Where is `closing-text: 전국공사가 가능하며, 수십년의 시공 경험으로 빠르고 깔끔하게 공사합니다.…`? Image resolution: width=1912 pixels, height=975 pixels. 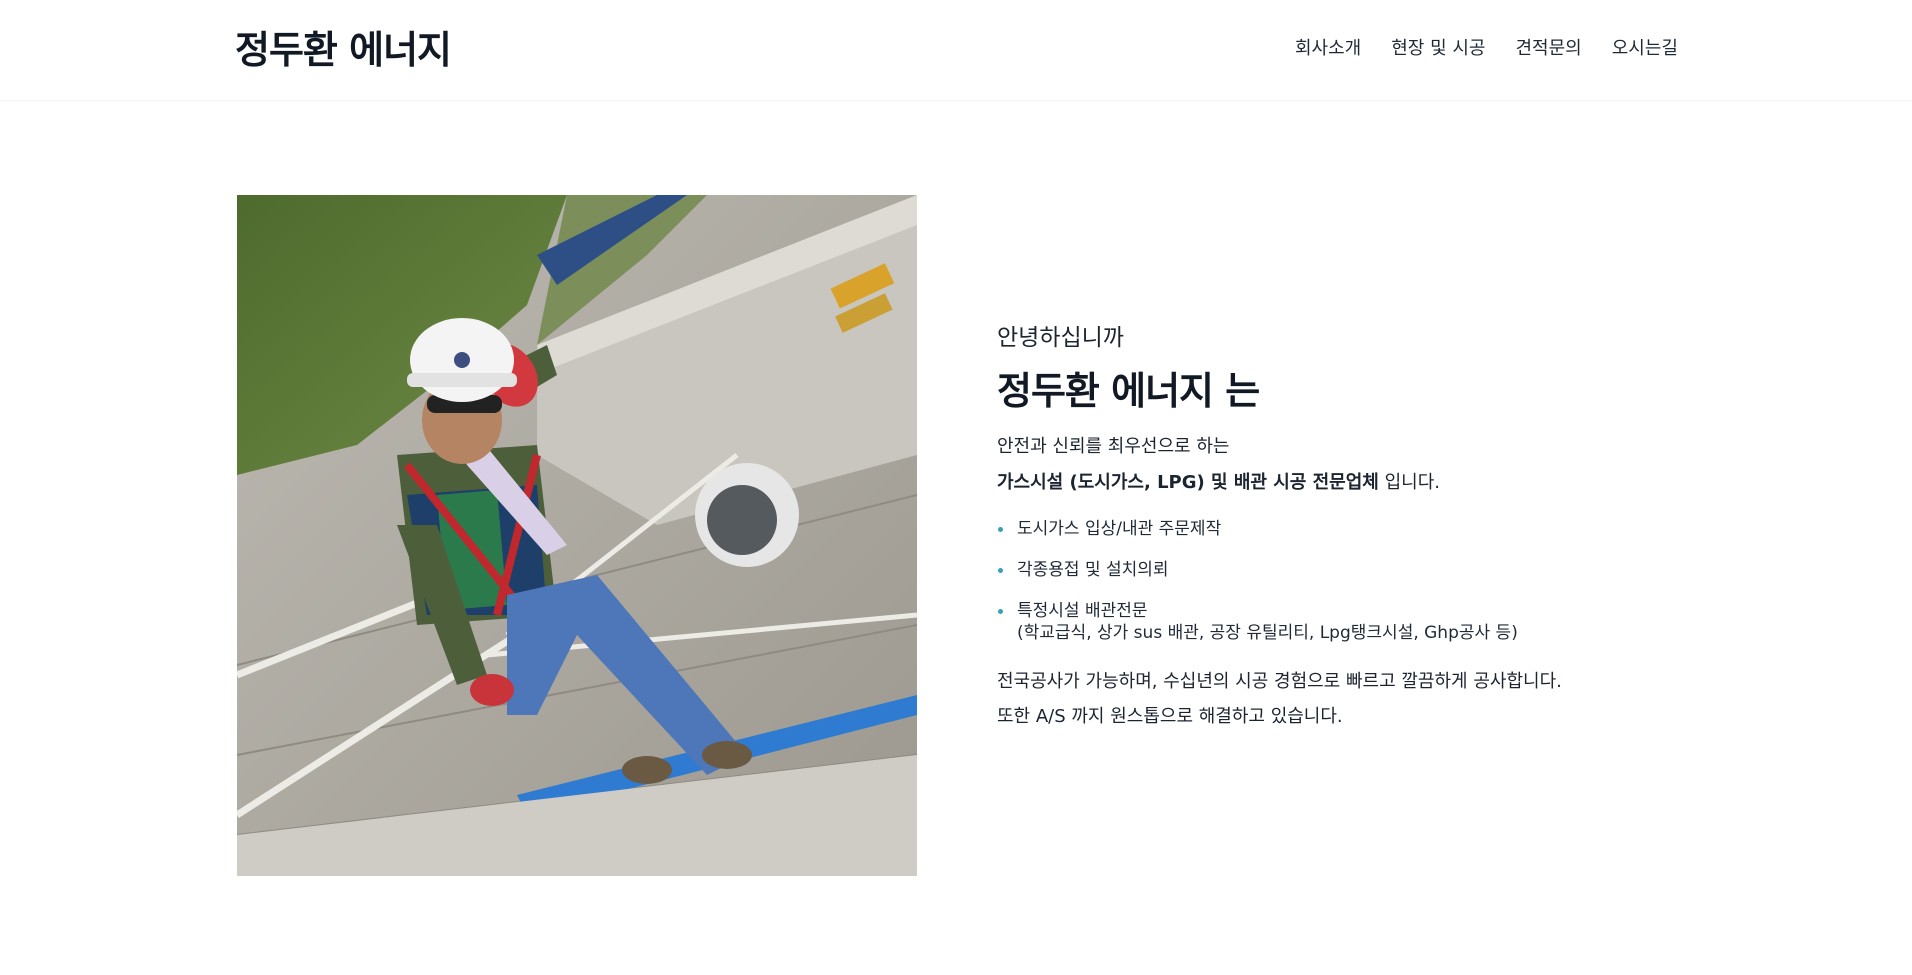
closing-text: 전국공사가 가능하며, 수십년의 시공 경험으로 빠르고 깔끔하게 공사합니다.… is located at coordinates (1317, 699).